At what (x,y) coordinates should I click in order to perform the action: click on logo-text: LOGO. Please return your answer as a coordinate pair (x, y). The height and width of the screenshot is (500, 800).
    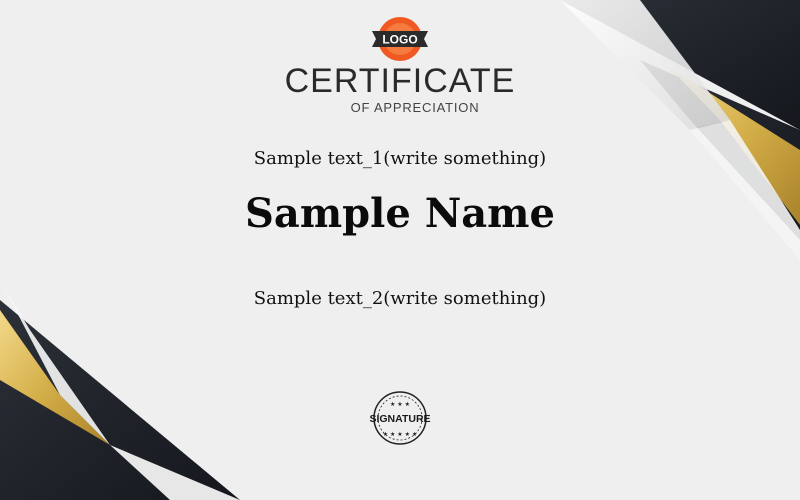
    Looking at the image, I should click on (399, 40).